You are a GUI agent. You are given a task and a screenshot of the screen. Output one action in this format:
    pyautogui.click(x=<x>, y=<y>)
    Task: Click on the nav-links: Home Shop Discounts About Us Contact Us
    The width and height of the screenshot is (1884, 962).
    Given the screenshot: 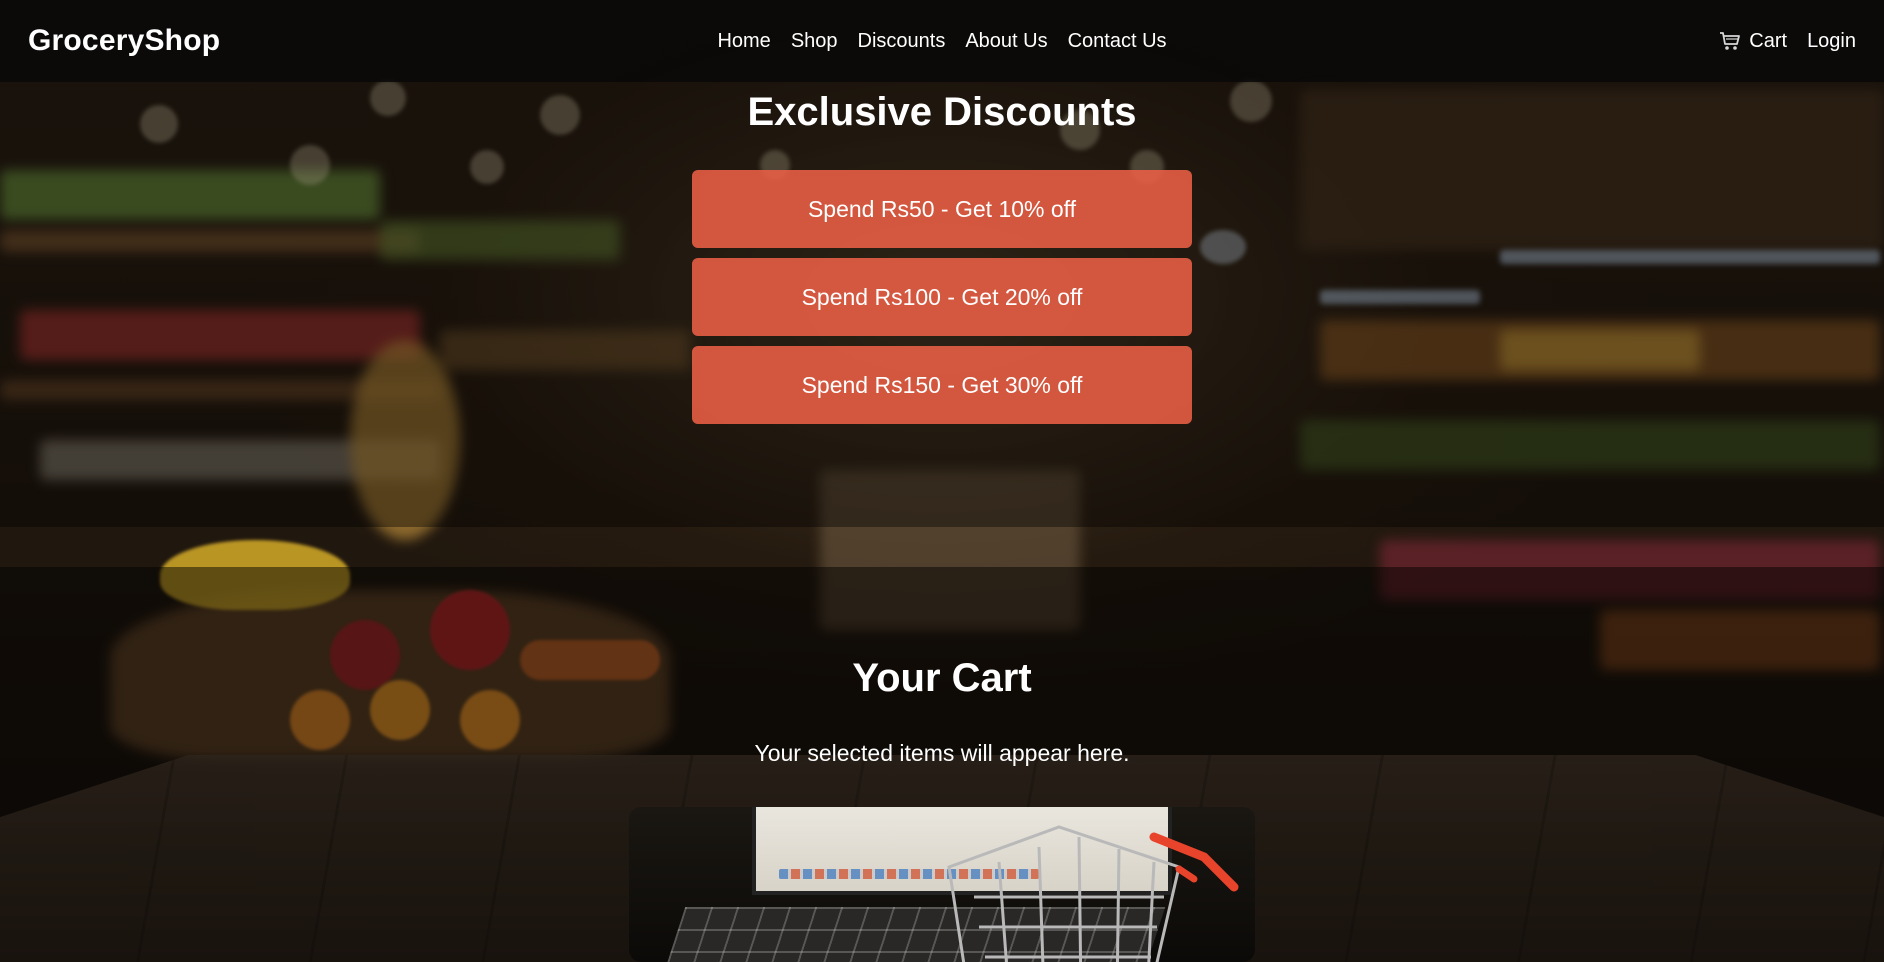 What is the action you would take?
    pyautogui.click(x=942, y=41)
    